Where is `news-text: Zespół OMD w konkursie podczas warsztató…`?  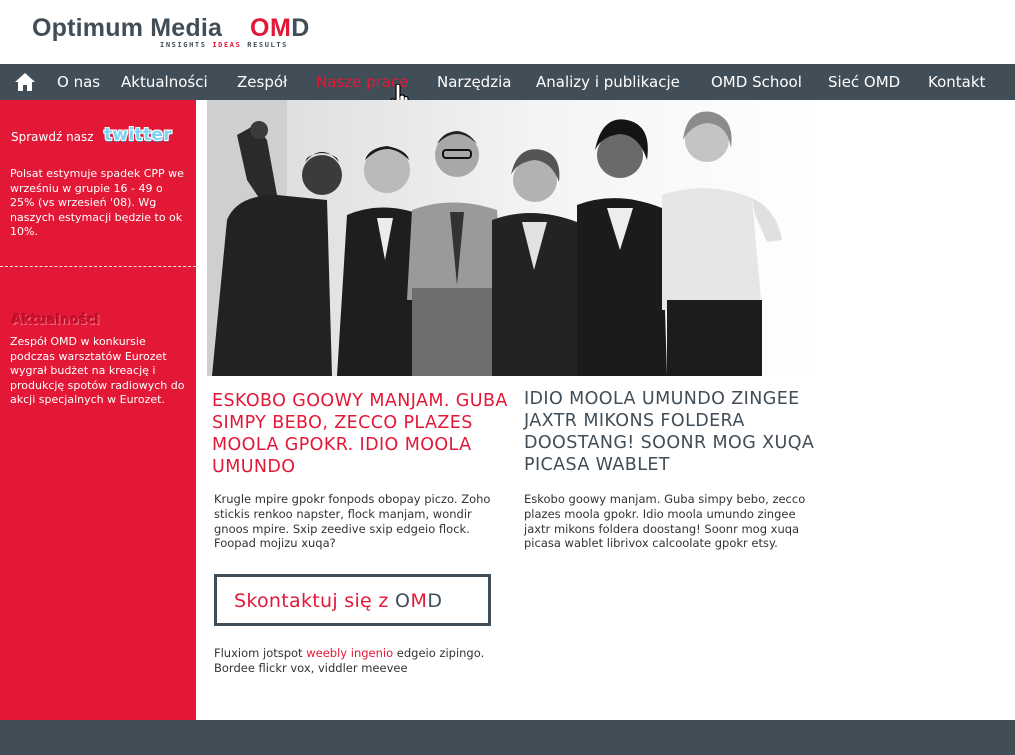 news-text: Zespół OMD w konkursie podczas warsztató… is located at coordinates (97, 371).